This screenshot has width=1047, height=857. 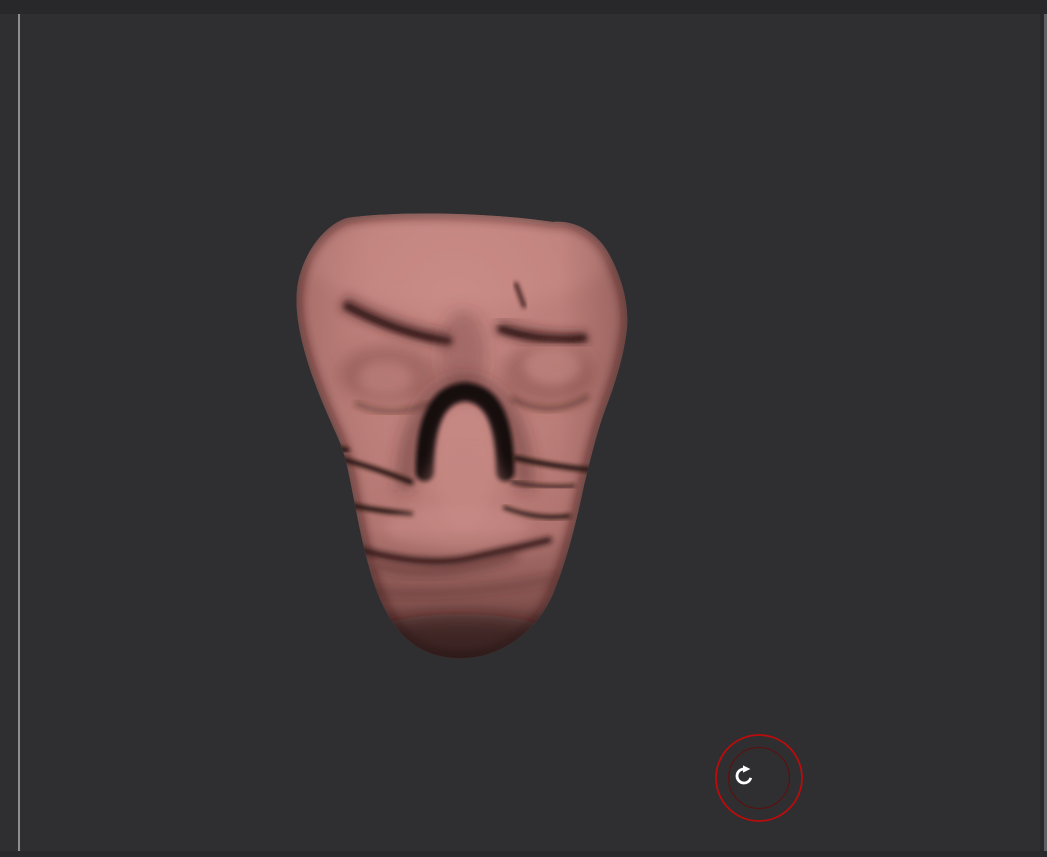 I want to click on left-guide-line, so click(x=19, y=432).